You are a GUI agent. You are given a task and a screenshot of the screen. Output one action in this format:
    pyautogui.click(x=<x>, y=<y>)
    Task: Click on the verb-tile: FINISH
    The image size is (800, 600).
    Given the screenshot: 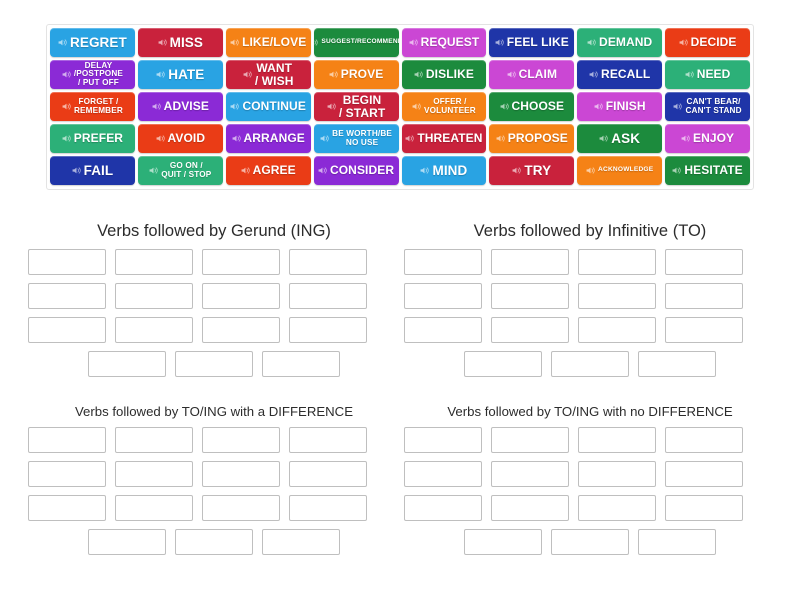 What is the action you would take?
    pyautogui.click(x=620, y=106)
    